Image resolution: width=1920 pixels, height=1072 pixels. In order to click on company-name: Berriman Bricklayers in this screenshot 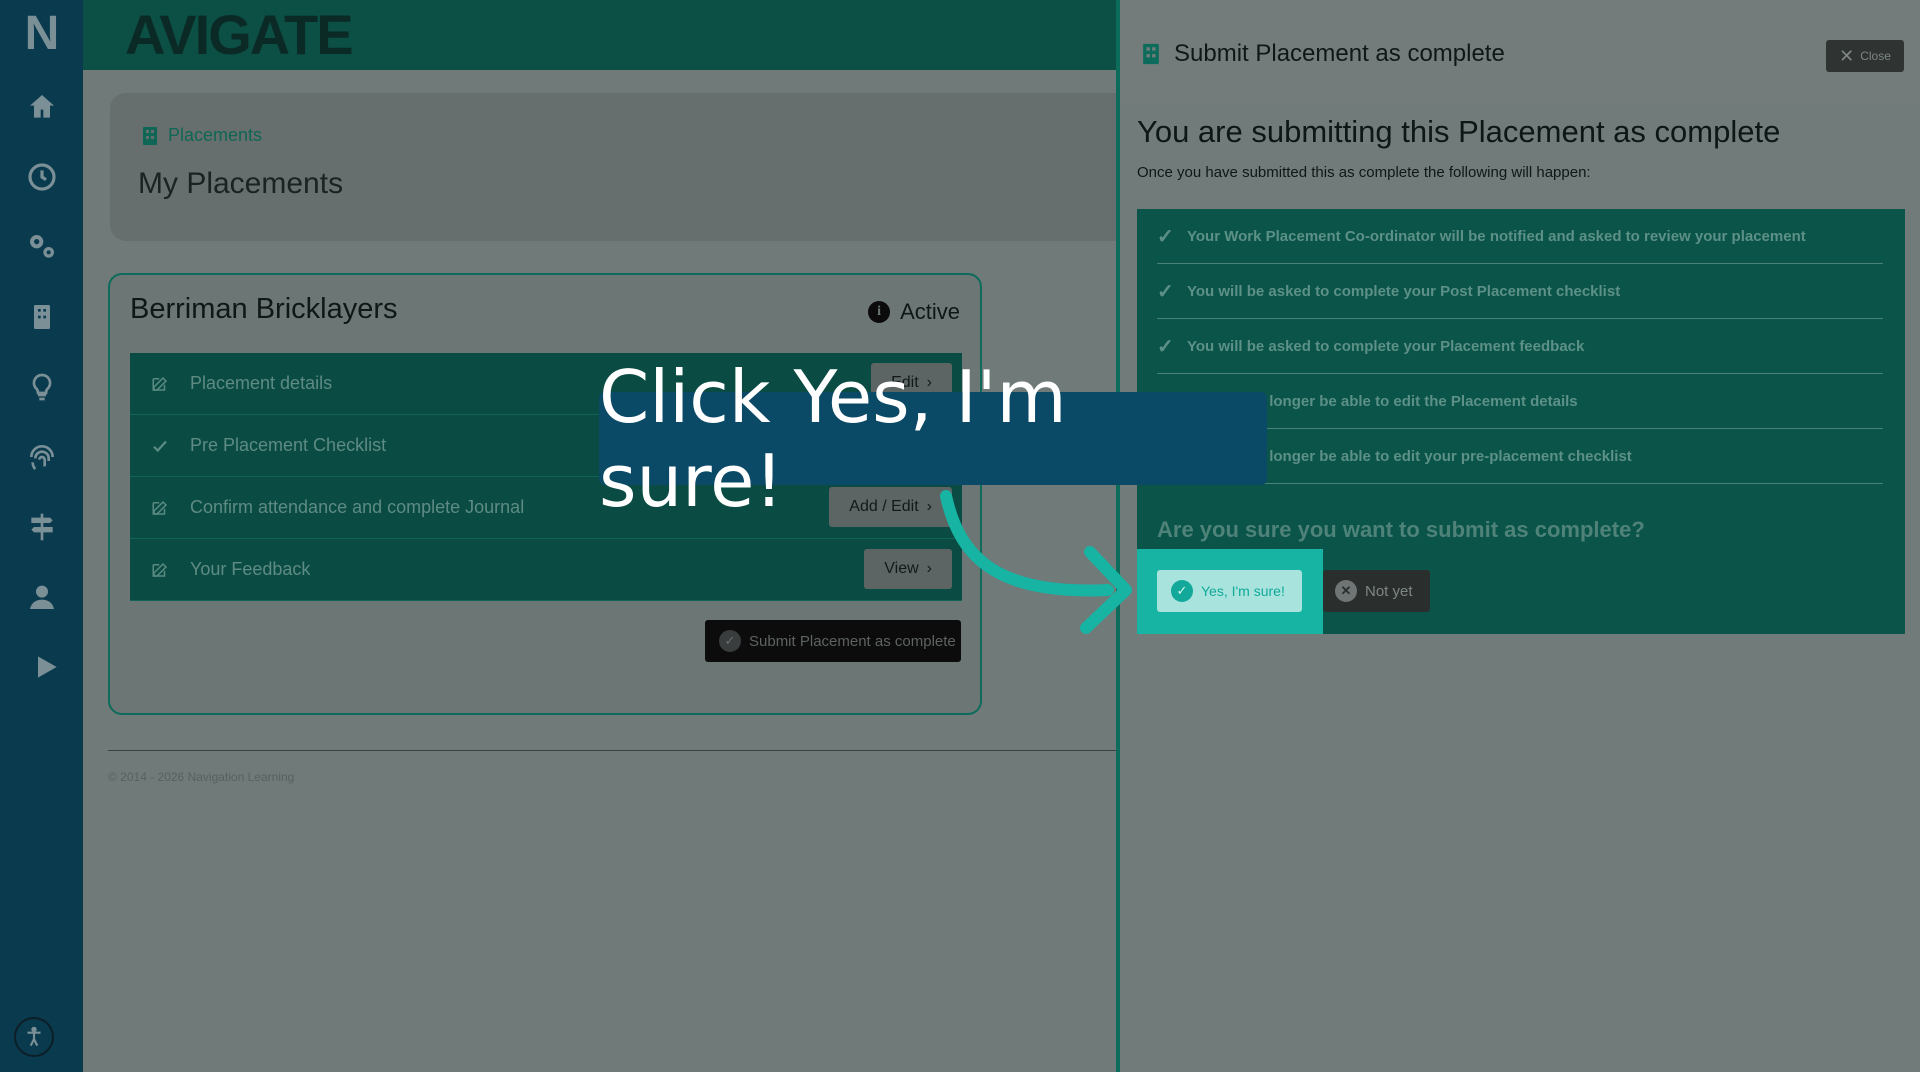, I will do `click(264, 309)`.